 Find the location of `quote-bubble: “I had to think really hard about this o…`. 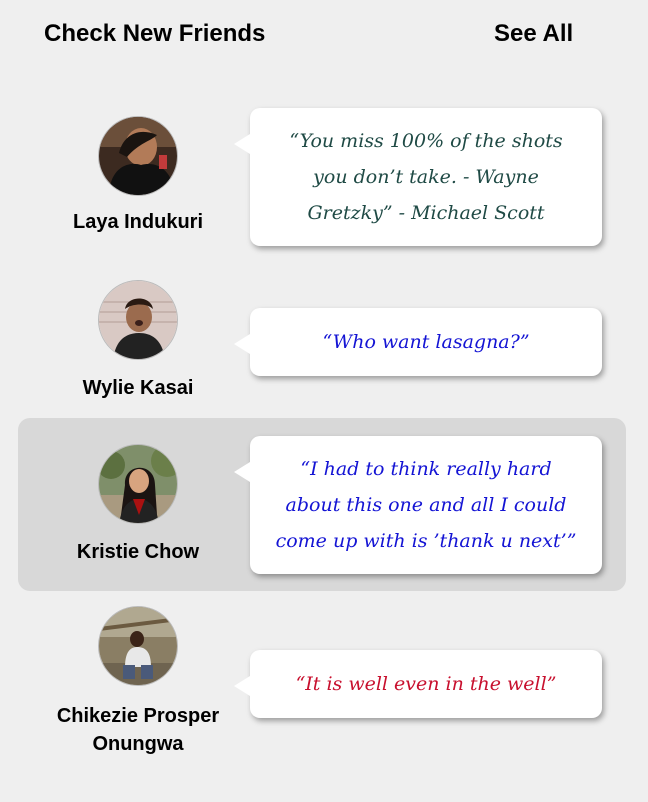

quote-bubble: “I had to think really hard about this o… is located at coordinates (418, 505).